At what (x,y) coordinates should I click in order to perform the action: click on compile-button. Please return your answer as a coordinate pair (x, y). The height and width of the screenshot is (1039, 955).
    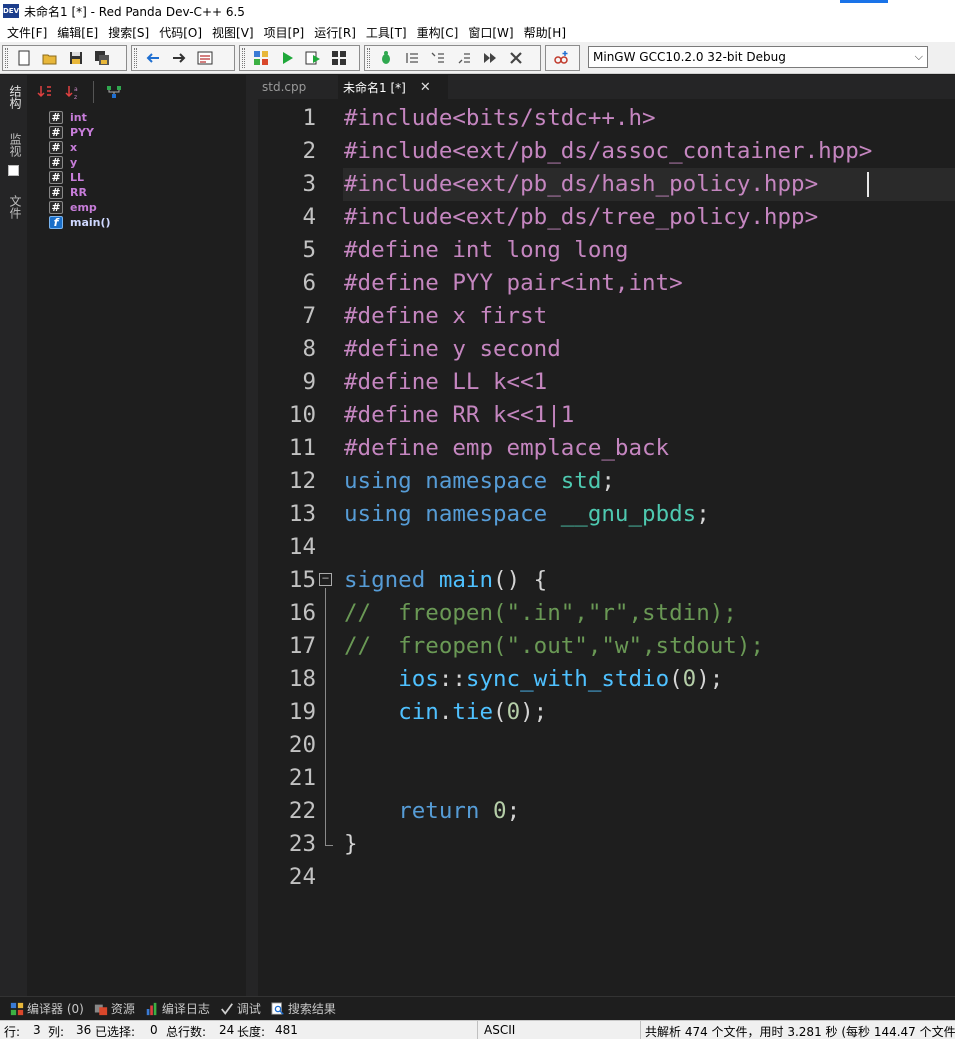
    Looking at the image, I should click on (261, 58).